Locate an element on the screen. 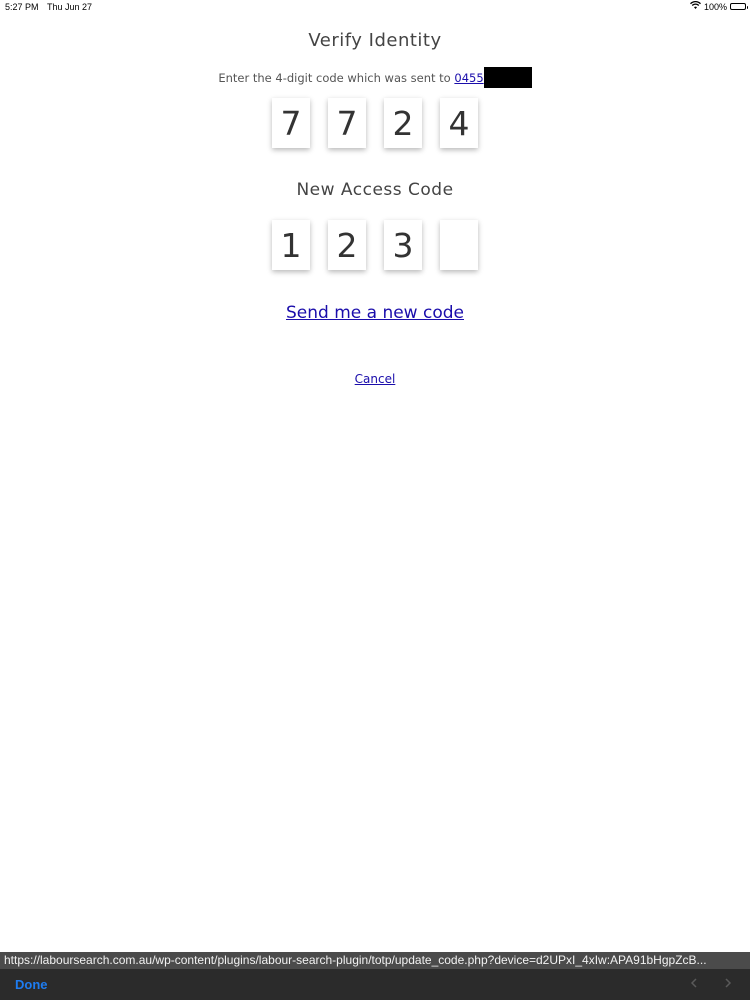  cancel-link: Cancel is located at coordinates (375, 379).